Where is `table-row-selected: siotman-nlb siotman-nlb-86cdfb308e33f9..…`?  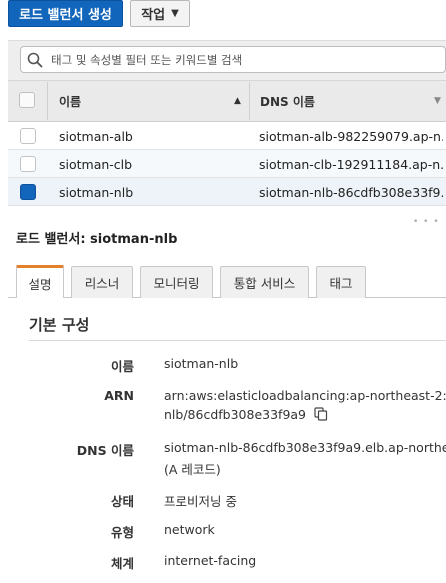 table-row-selected: siotman-nlb siotman-nlb-86cdfb308e33f9..… is located at coordinates (227, 192).